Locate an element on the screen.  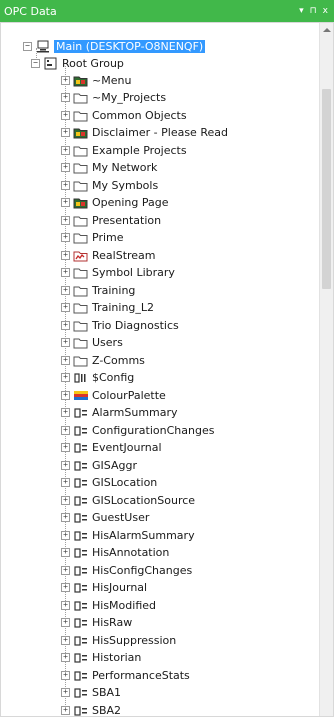
tree-item-label: My Symbols is located at coordinates (125, 185).